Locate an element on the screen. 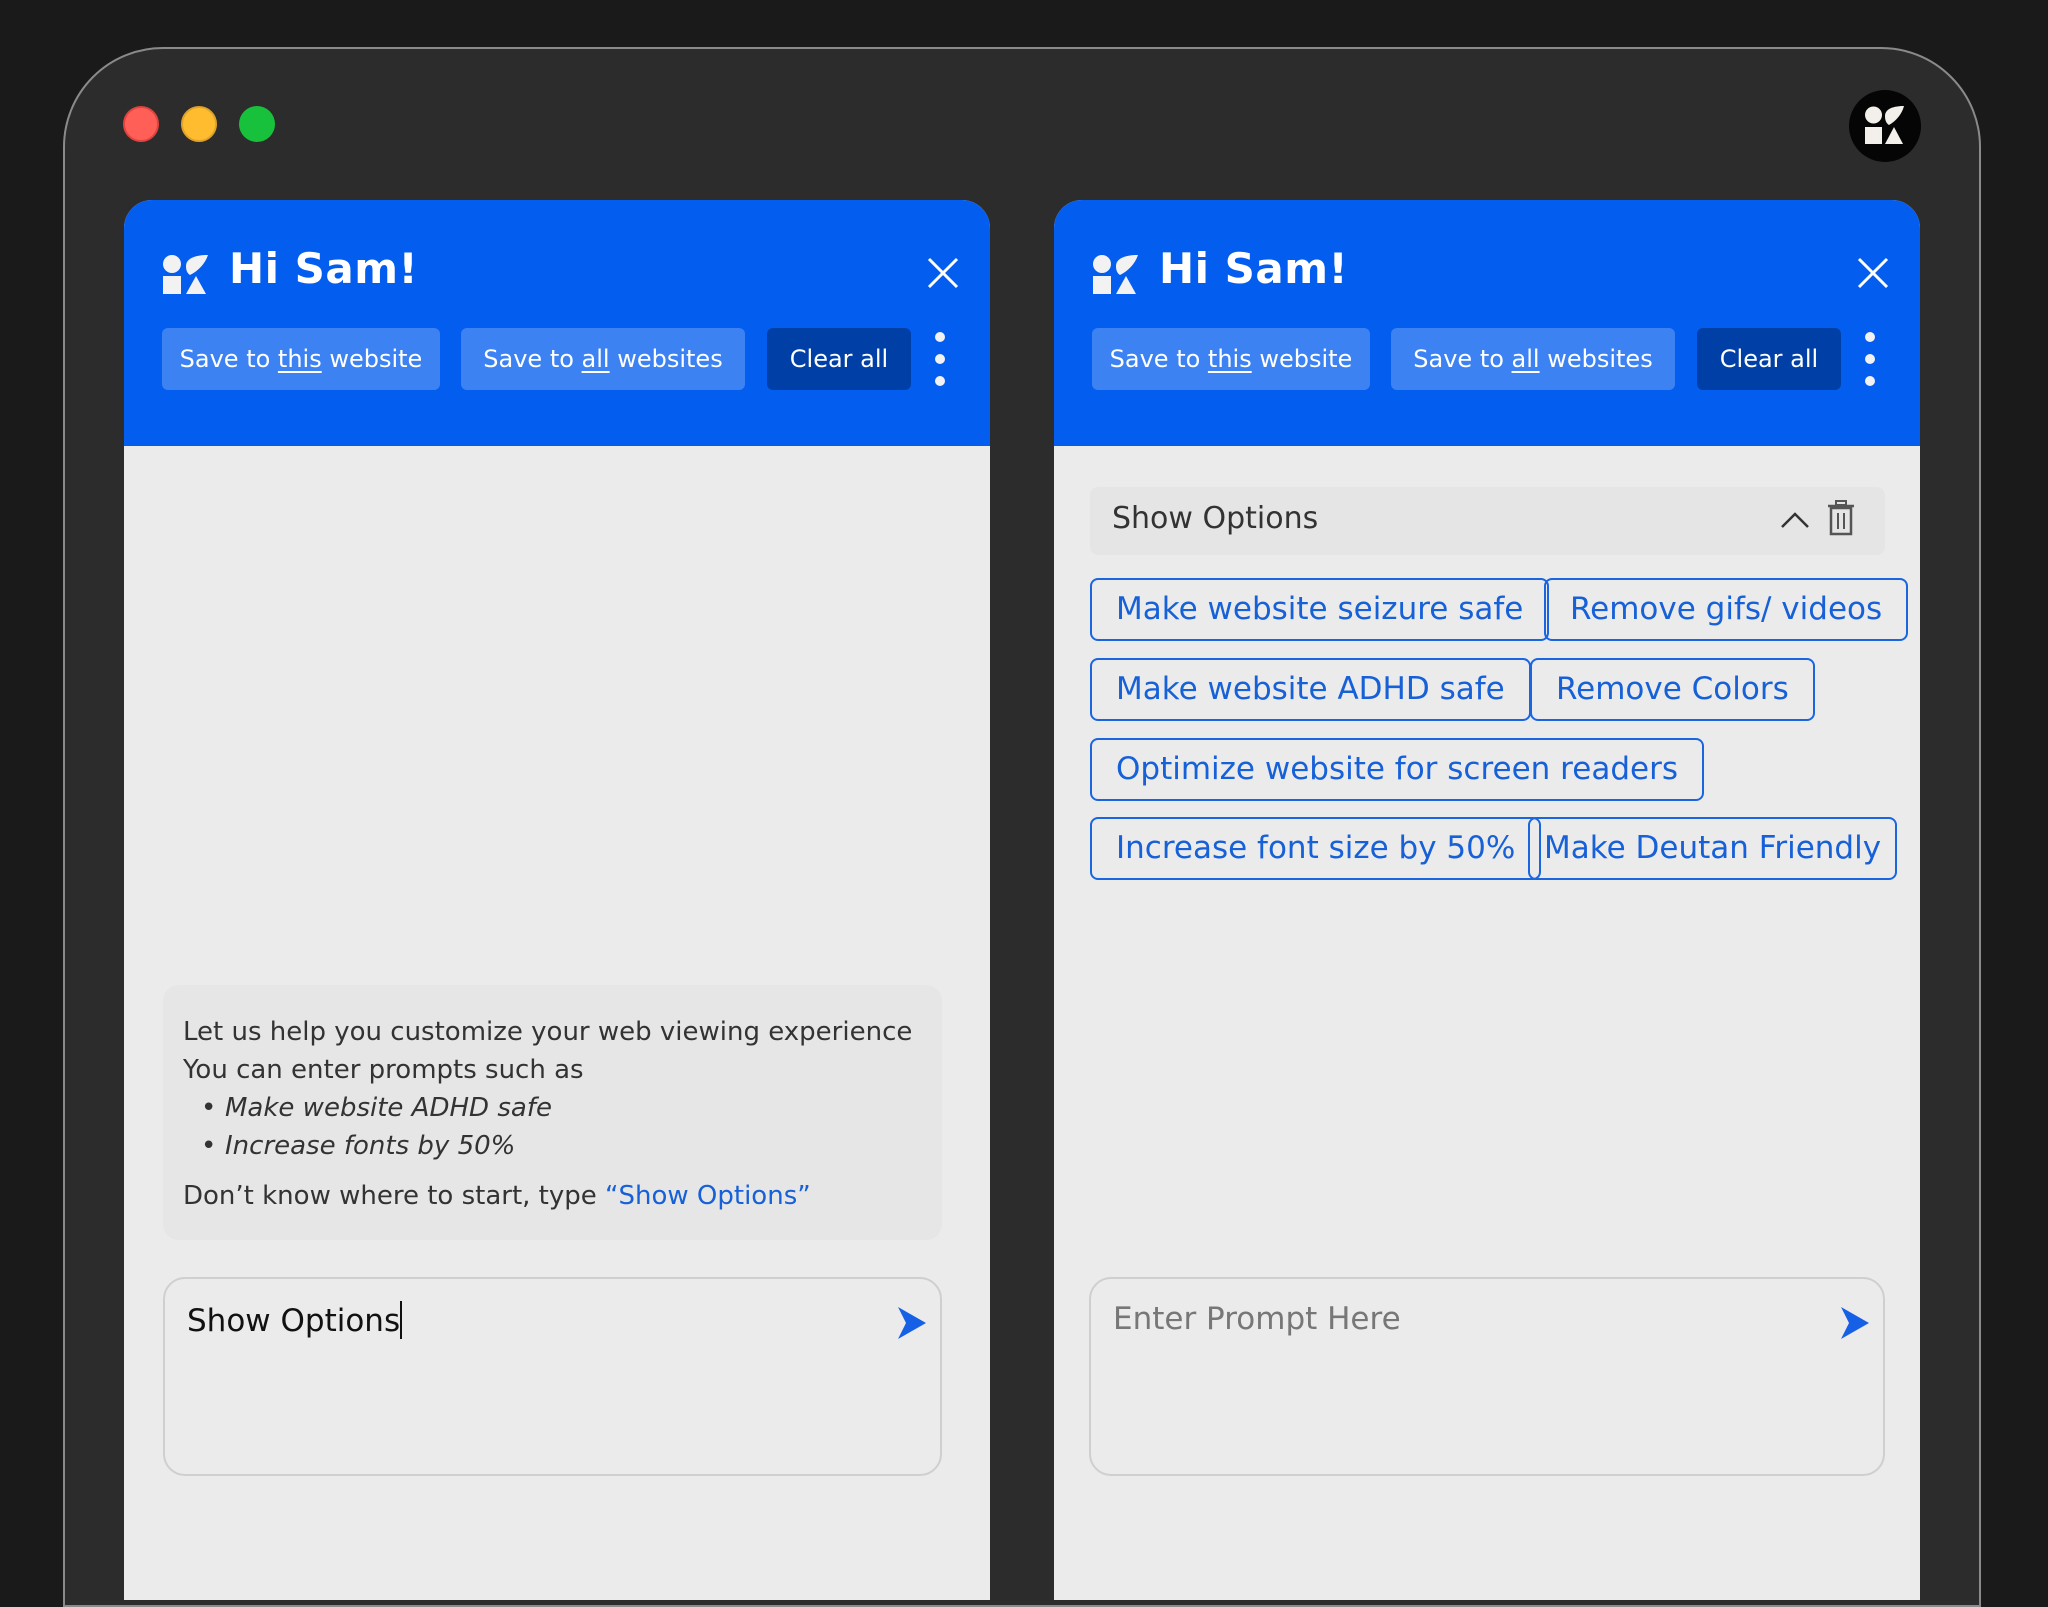  hint-text: Don’t know where to start, type is located at coordinates (394, 1196).